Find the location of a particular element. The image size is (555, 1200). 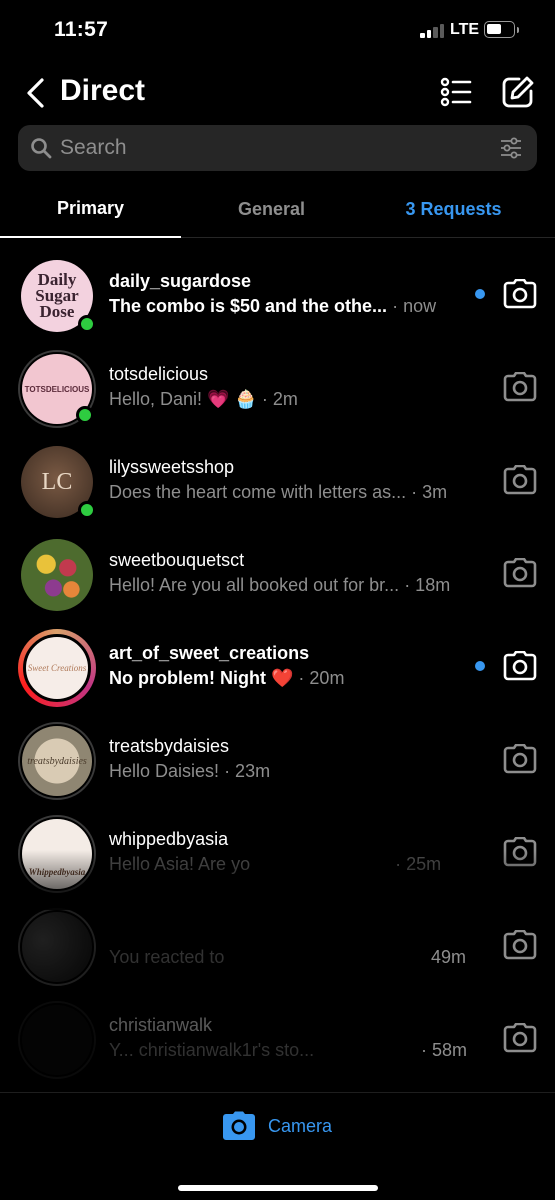

list-view-icon is located at coordinates (456, 92).